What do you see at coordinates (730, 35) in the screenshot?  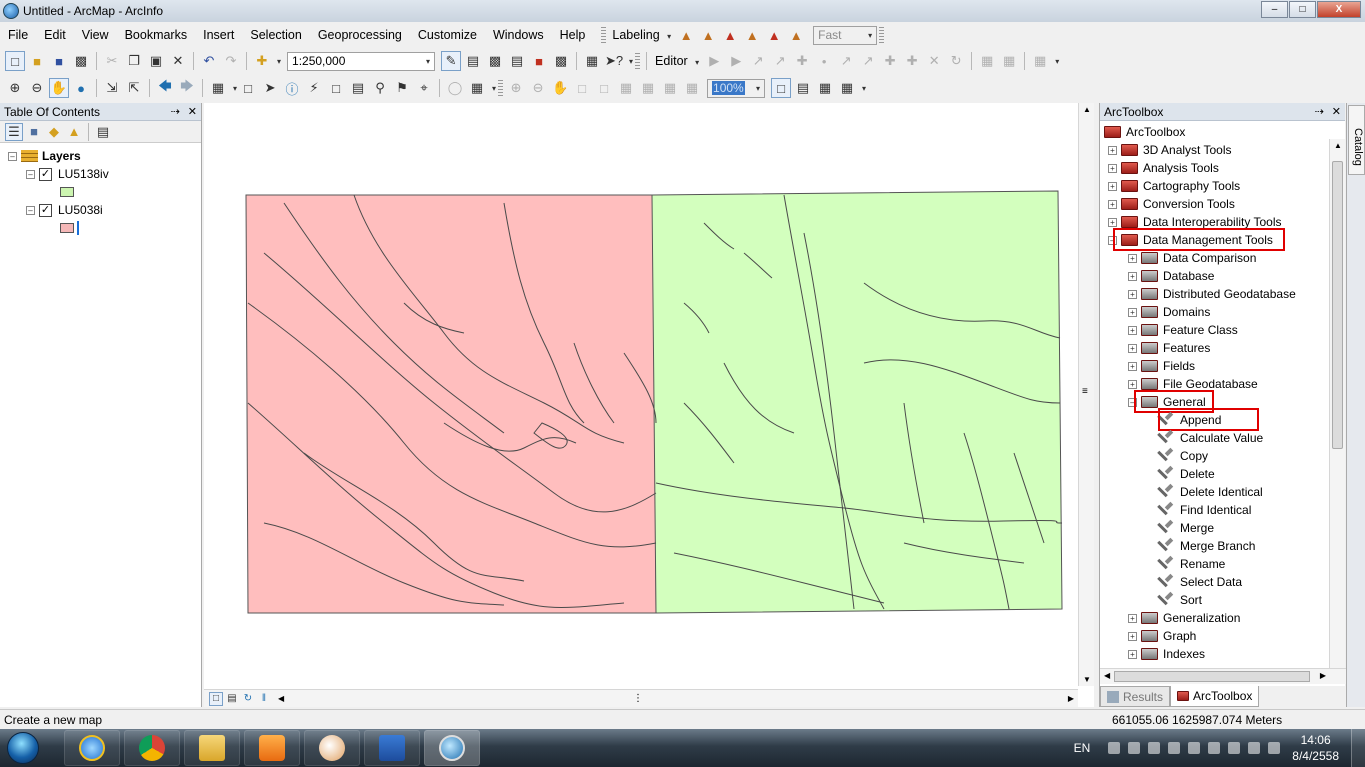 I see `label-weight-icon: ▲` at bounding box center [730, 35].